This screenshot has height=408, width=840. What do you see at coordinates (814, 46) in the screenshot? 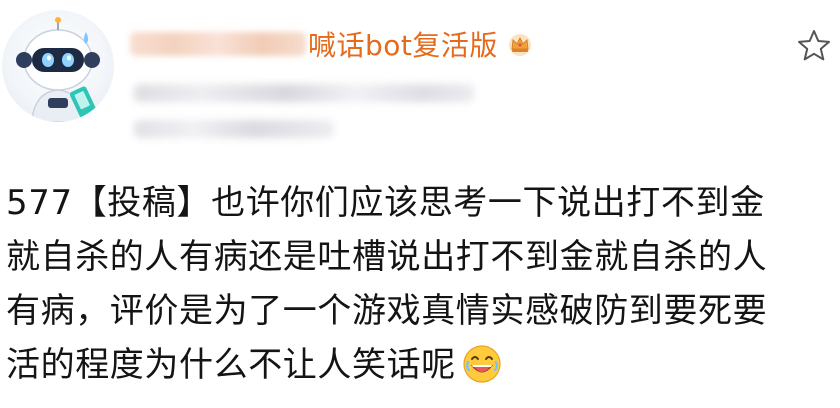
I see `star-icon` at bounding box center [814, 46].